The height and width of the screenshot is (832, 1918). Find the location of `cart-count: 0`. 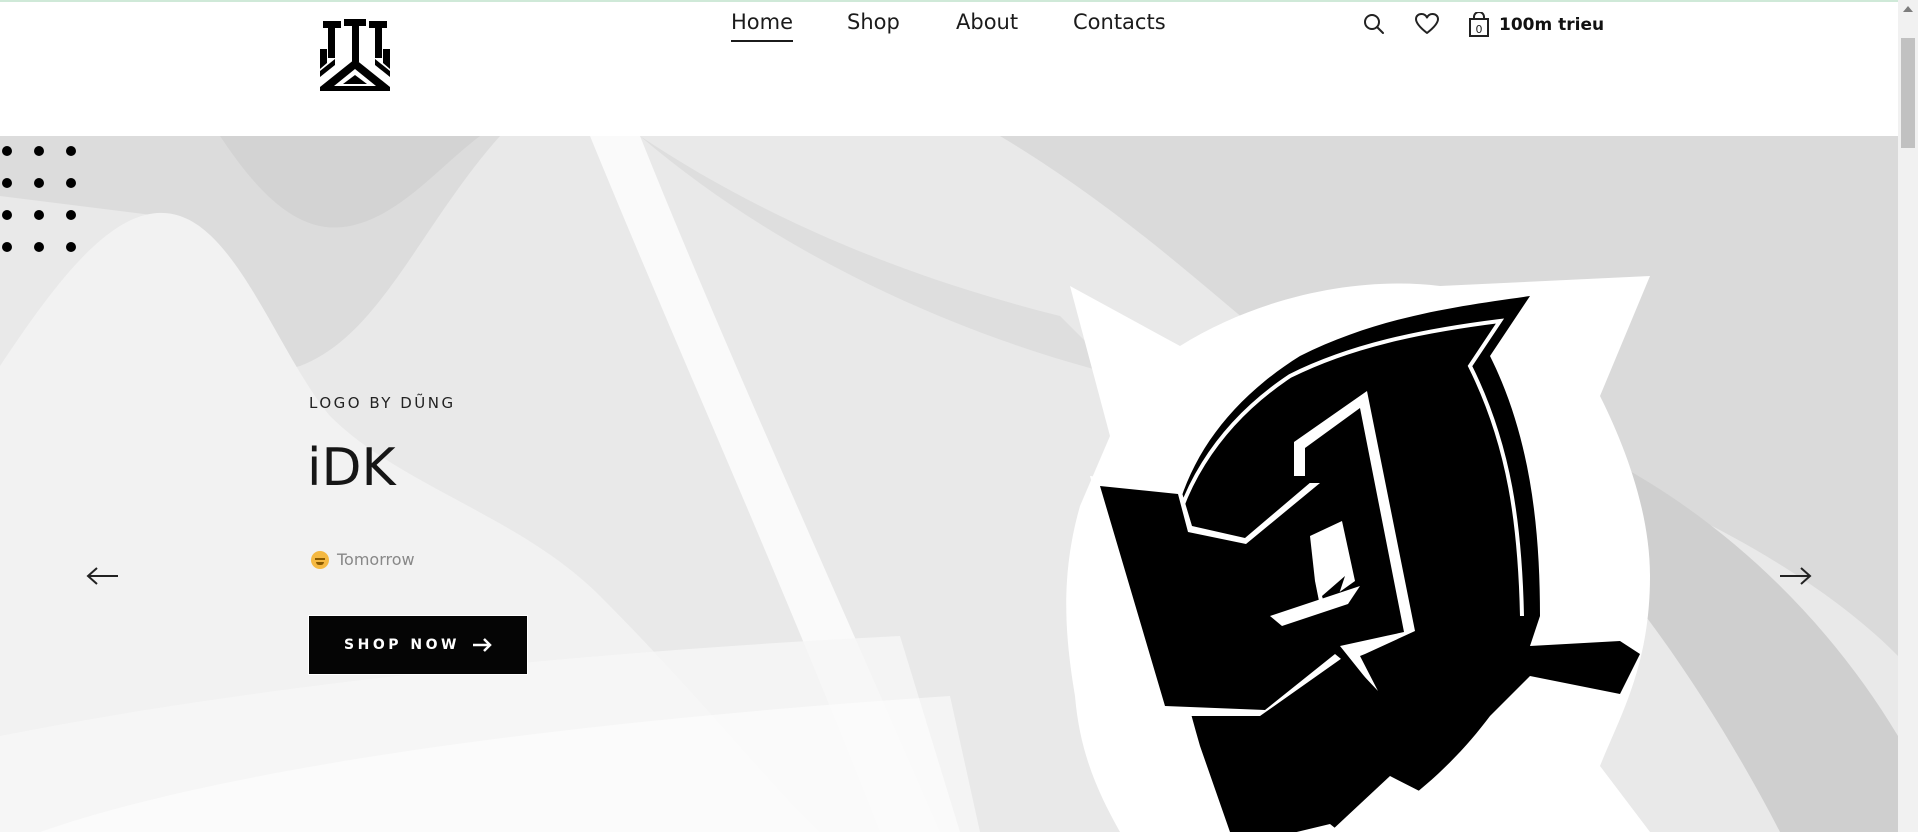

cart-count: 0 is located at coordinates (1479, 29).